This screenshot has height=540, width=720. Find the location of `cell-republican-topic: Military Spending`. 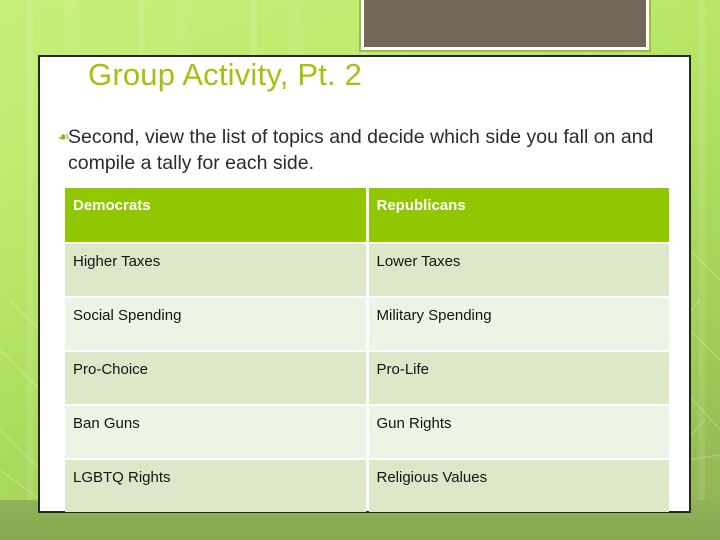

cell-republican-topic: Military Spending is located at coordinates (518, 324).